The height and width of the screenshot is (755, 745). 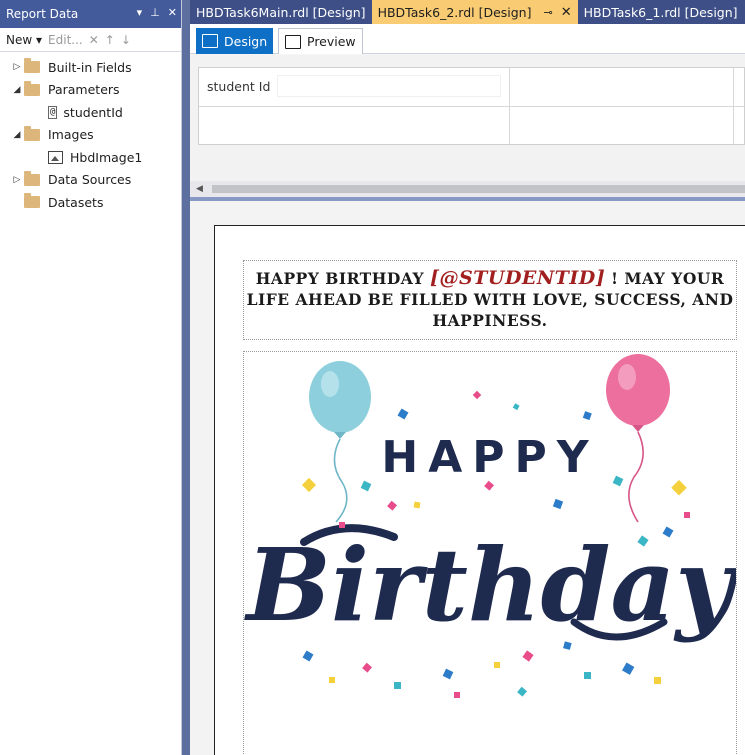 What do you see at coordinates (467, 39) in the screenshot?
I see `view-tab-bar: Design Preview` at bounding box center [467, 39].